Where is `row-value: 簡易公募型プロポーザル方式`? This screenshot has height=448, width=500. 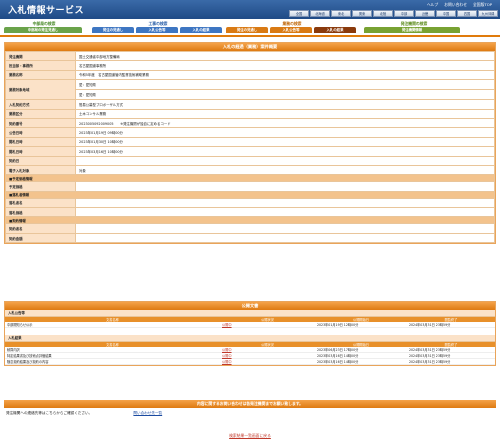
row-value: 簡易公募型プロポーザル方式 is located at coordinates (285, 104).